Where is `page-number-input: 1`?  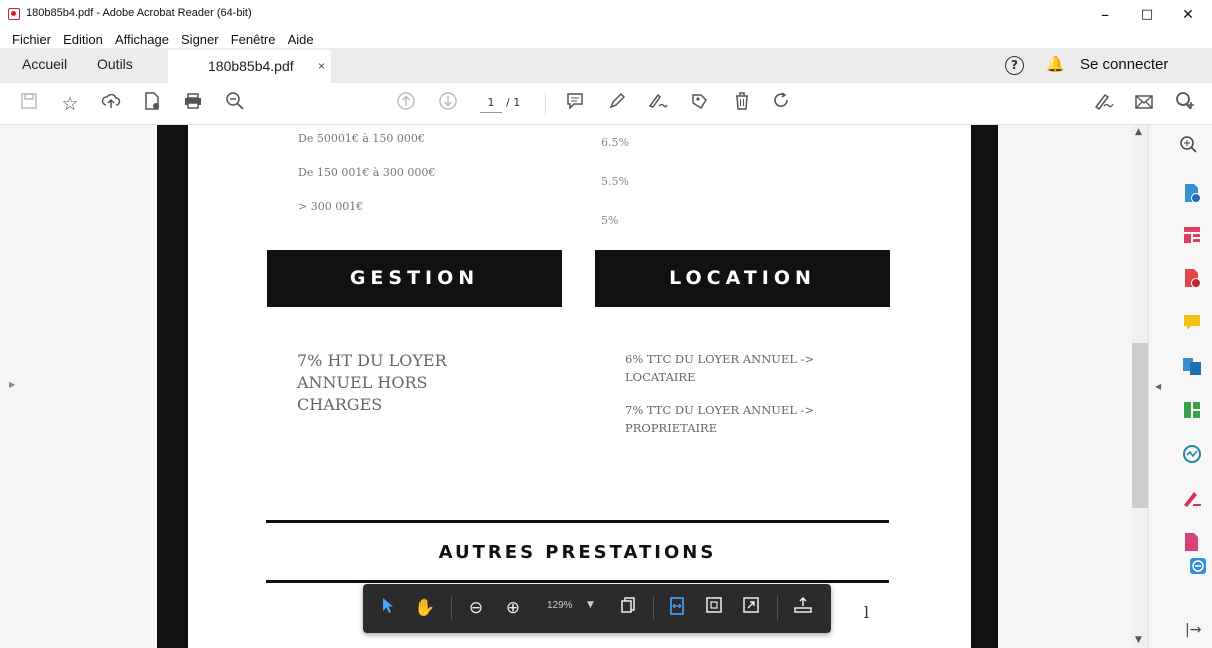 page-number-input: 1 is located at coordinates (491, 103).